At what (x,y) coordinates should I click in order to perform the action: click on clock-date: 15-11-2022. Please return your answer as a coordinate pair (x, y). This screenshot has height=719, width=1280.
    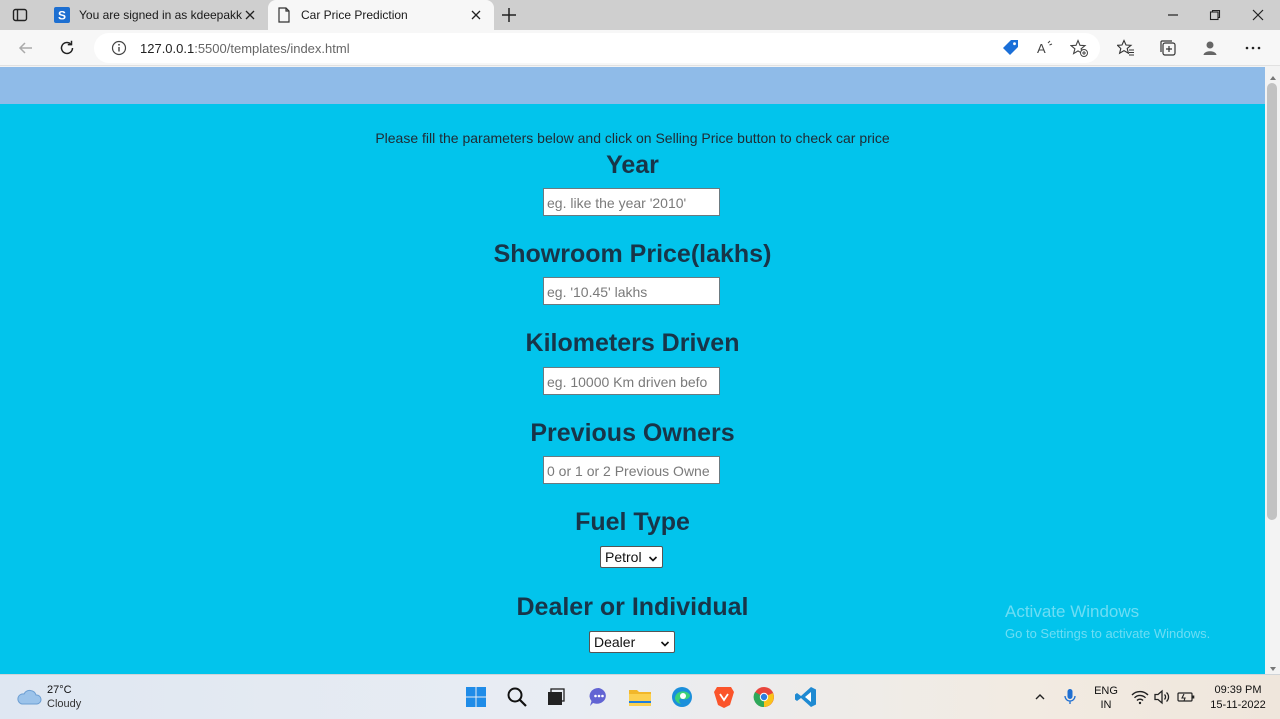
    Looking at the image, I should click on (1238, 705).